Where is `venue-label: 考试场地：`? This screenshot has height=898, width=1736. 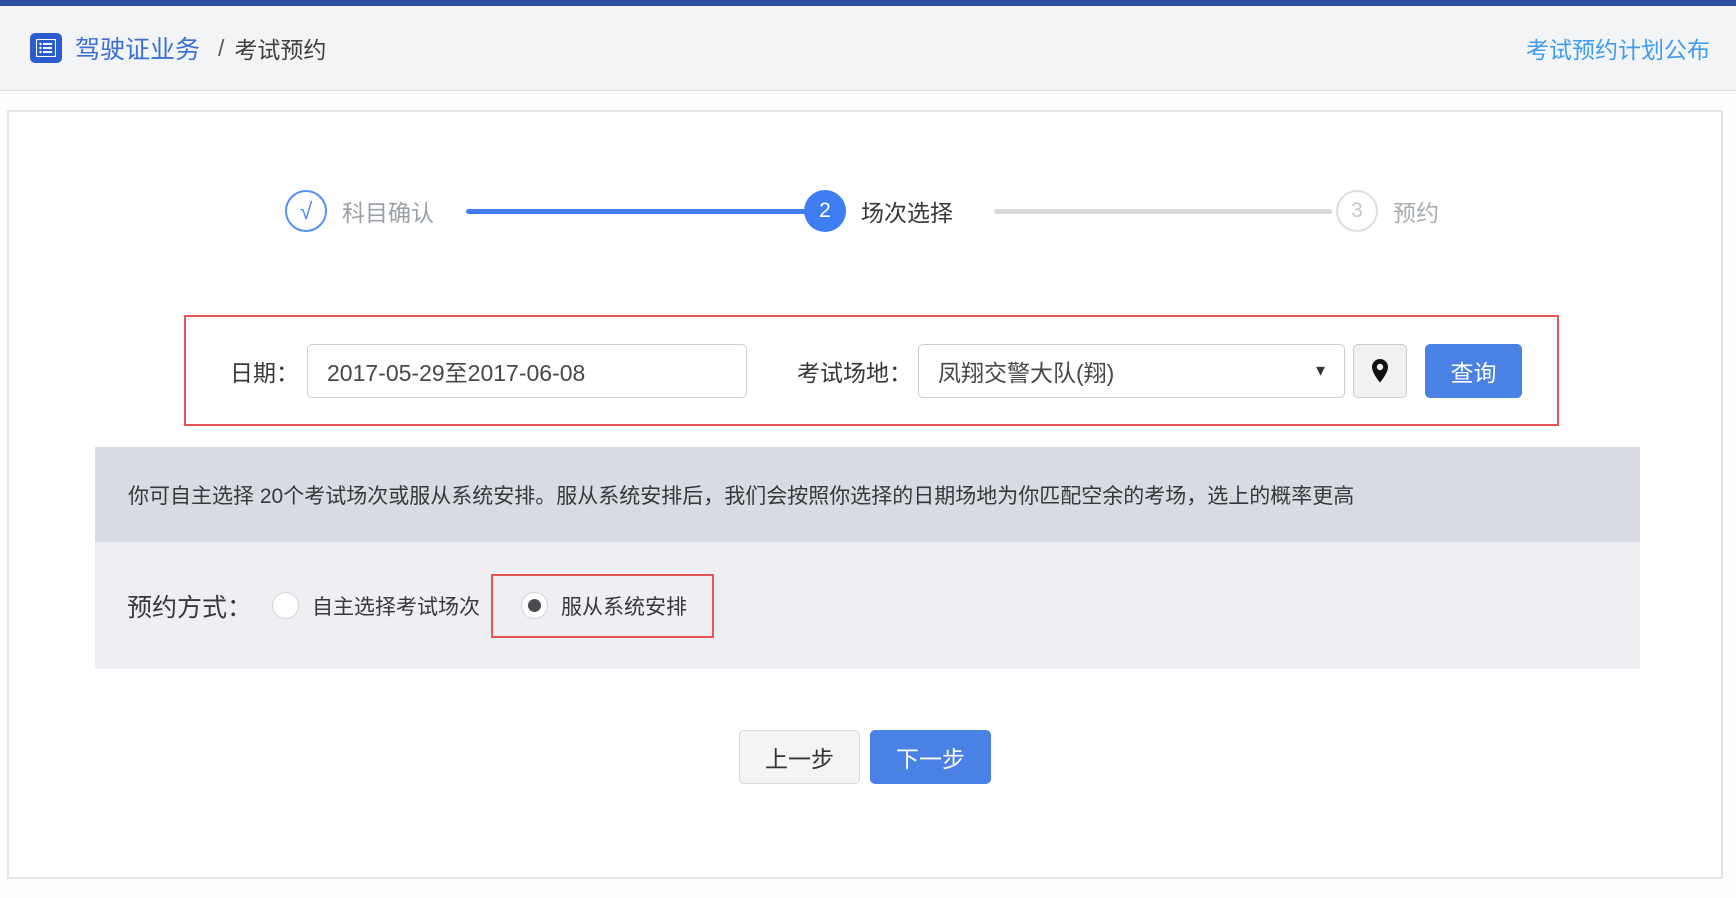 venue-label: 考试场地： is located at coordinates (854, 372).